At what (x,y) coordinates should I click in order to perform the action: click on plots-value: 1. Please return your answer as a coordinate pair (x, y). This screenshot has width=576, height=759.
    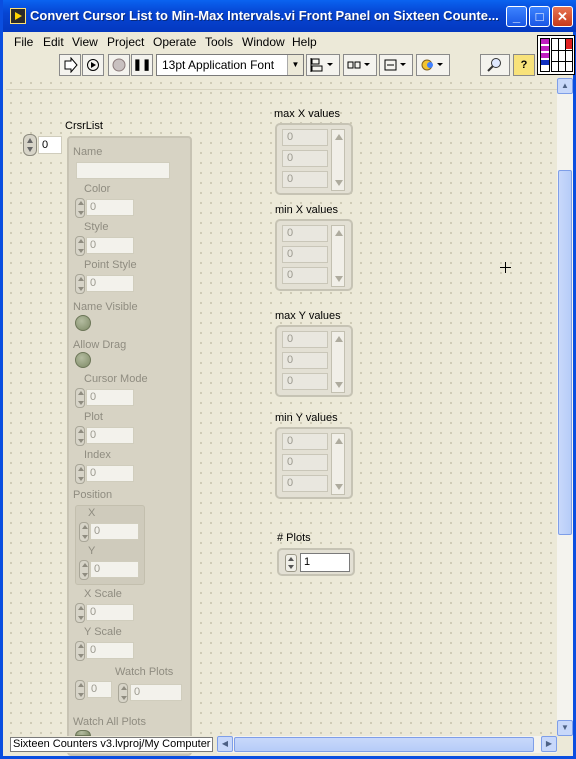
    Looking at the image, I should click on (325, 562).